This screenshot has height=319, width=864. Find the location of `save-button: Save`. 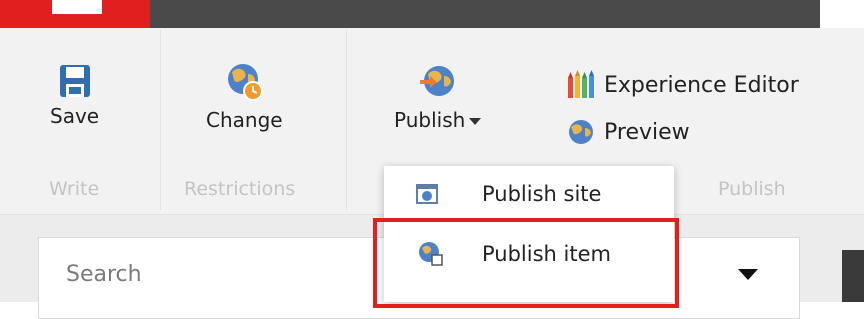

save-button: Save is located at coordinates (74, 96).